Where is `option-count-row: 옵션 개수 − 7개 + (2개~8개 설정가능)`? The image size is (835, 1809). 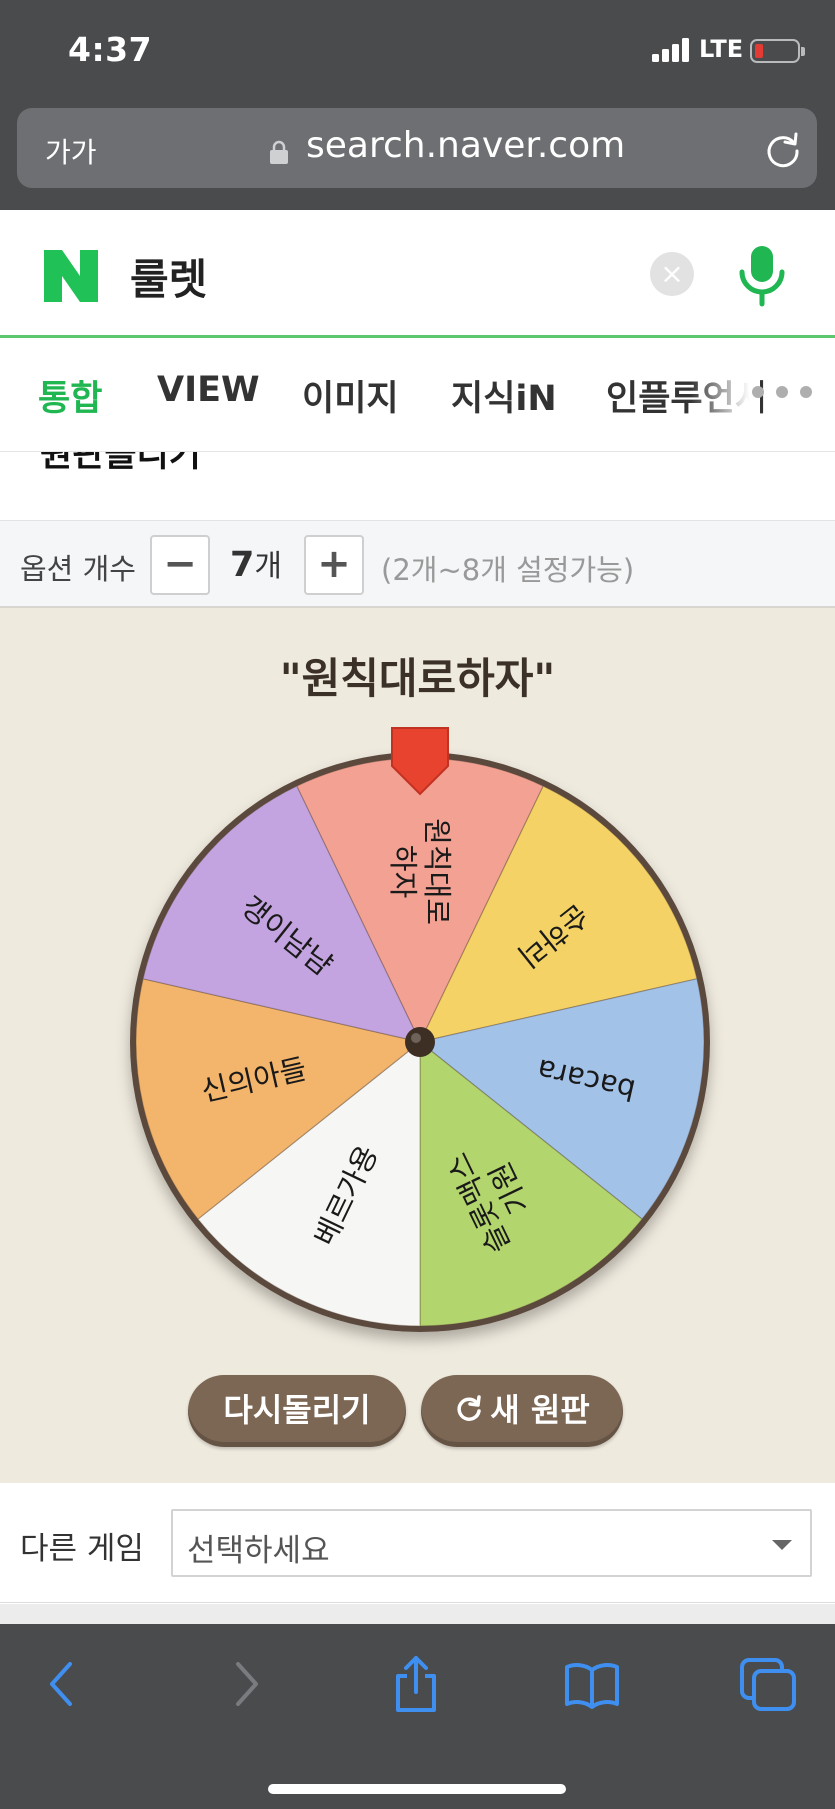
option-count-row: 옵션 개수 − 7개 + (2개~8개 설정가능) is located at coordinates (417, 564).